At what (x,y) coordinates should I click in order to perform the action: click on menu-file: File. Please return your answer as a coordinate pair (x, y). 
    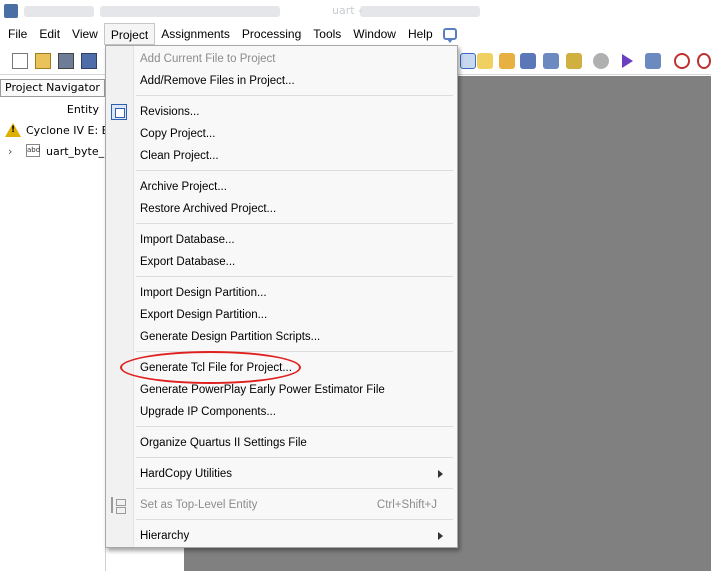
    Looking at the image, I should click on (17, 34).